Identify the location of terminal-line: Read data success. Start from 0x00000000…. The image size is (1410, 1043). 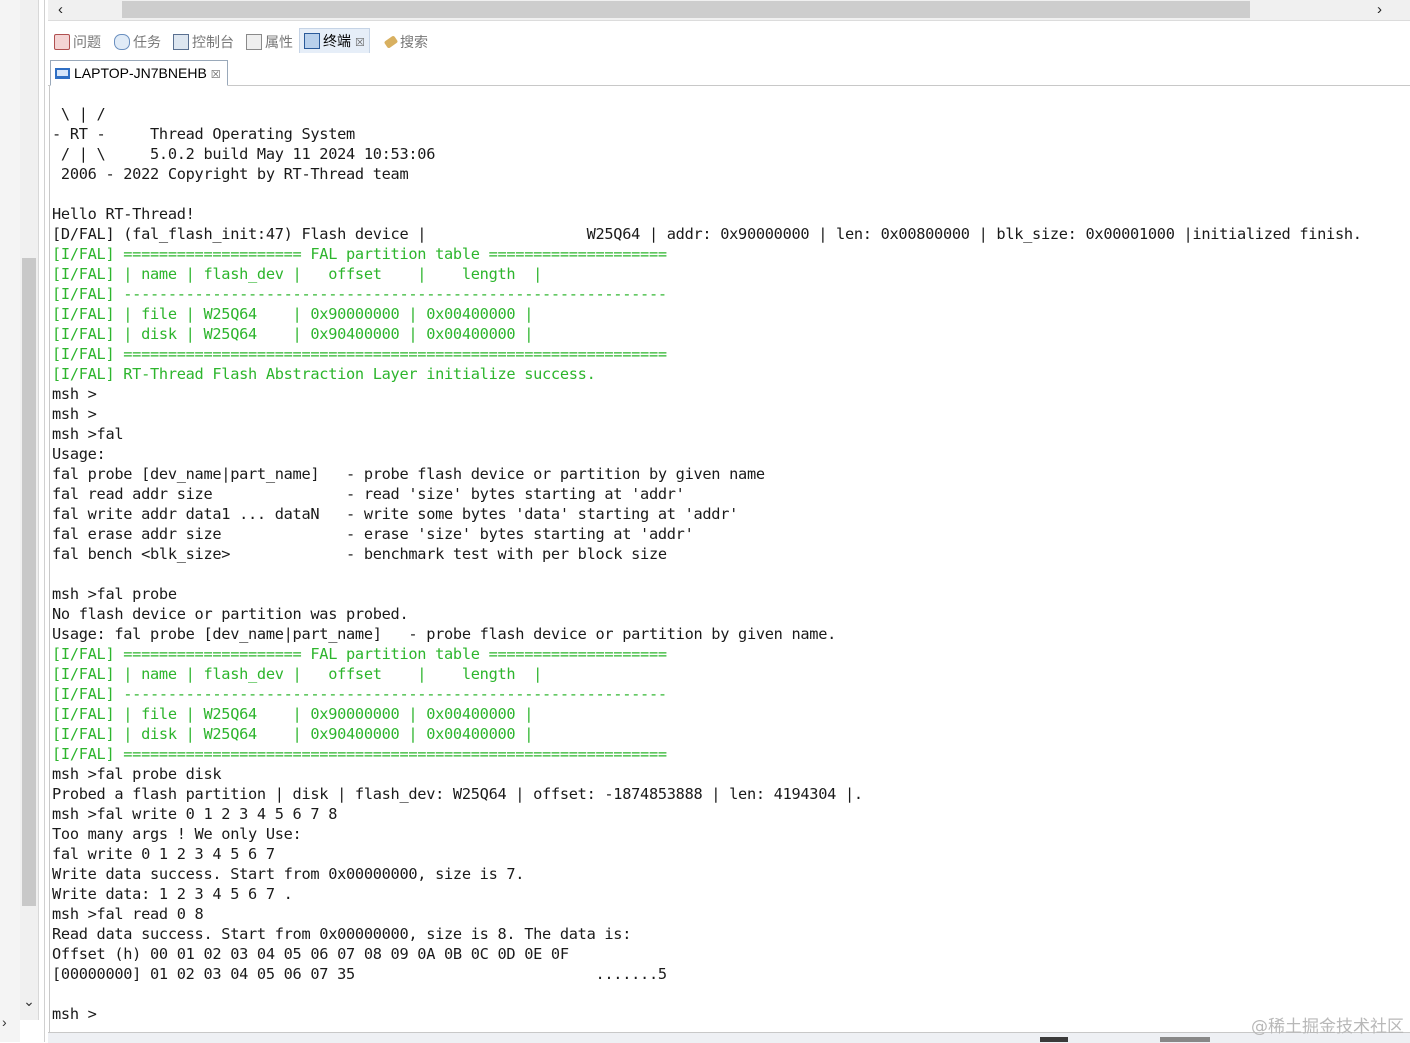
(342, 934).